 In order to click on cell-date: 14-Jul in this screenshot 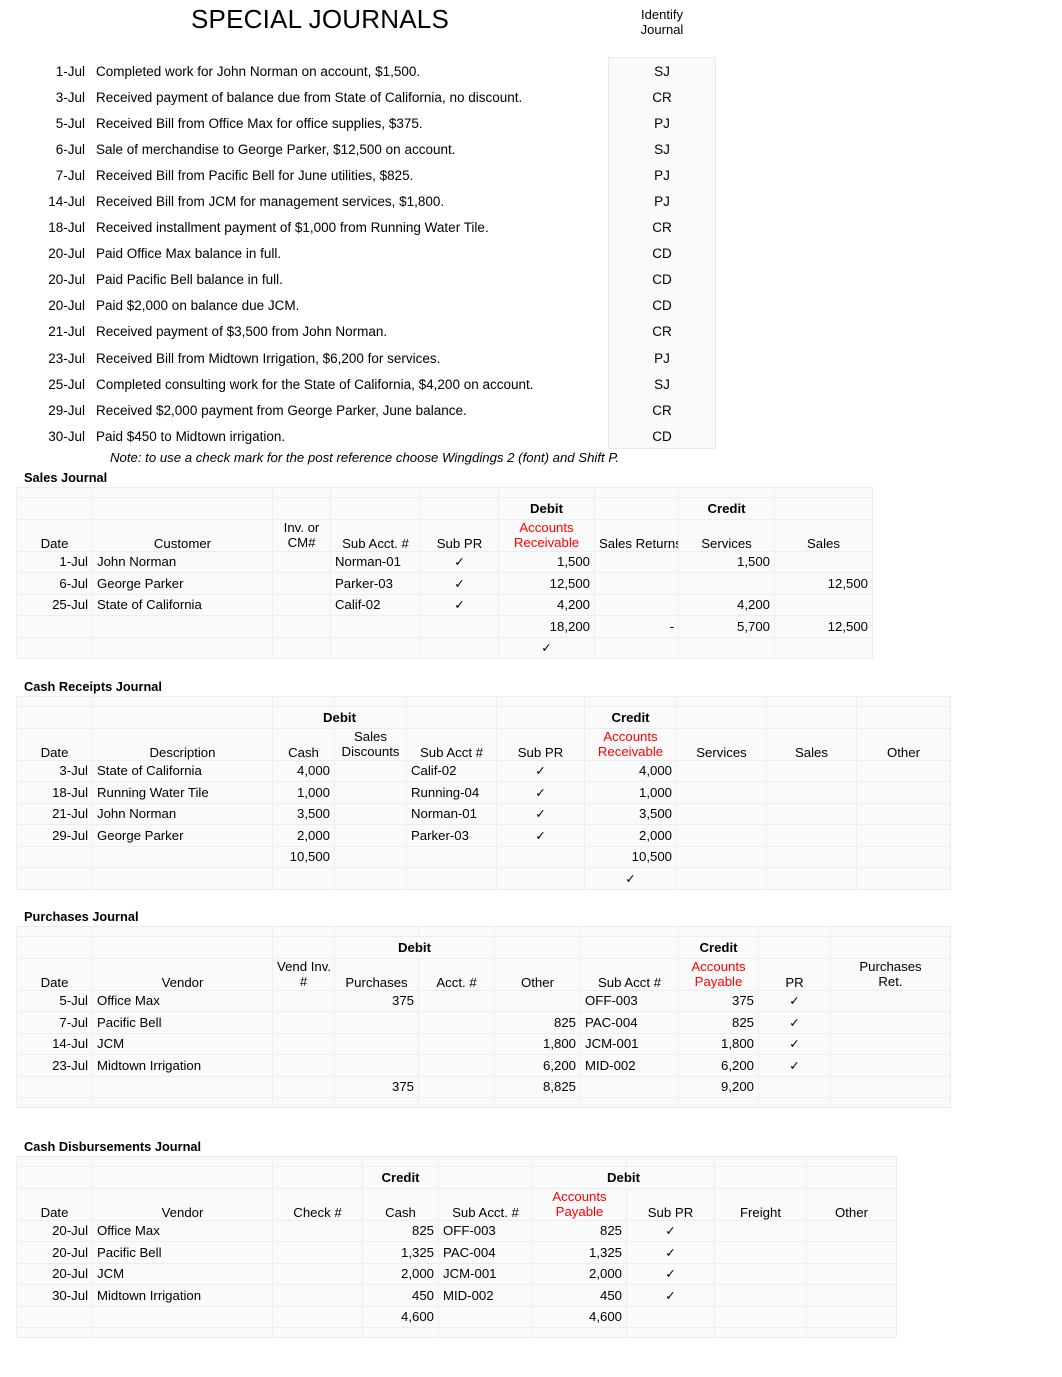, I will do `click(54, 1043)`.